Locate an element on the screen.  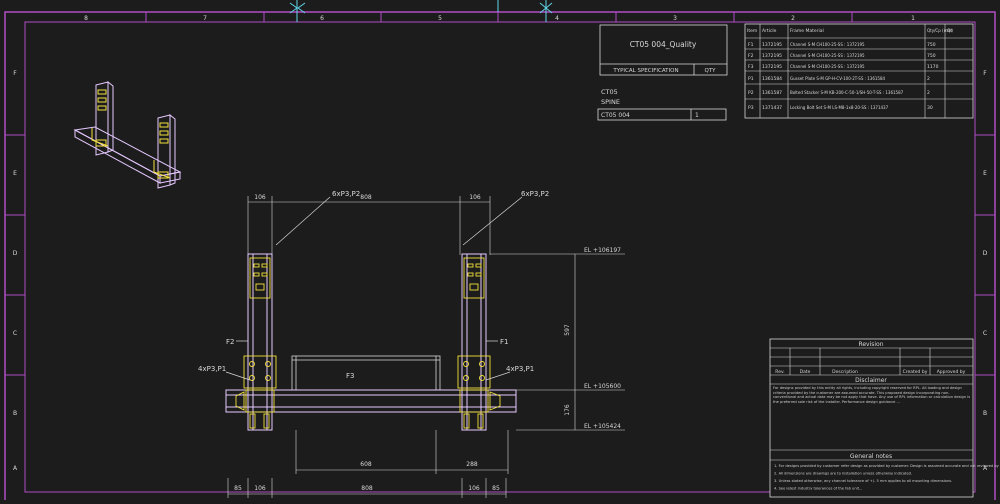
zone-label-left: F is located at coordinates (15, 73).